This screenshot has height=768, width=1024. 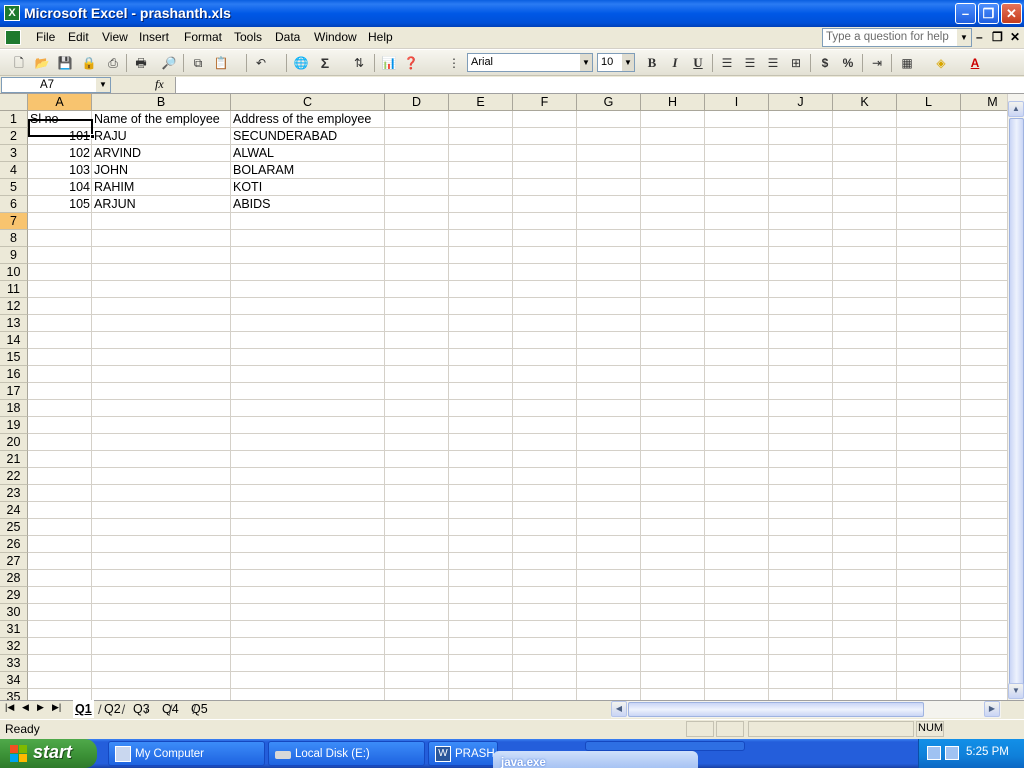 What do you see at coordinates (941, 63) in the screenshot?
I see `fill-color-icon: ◈` at bounding box center [941, 63].